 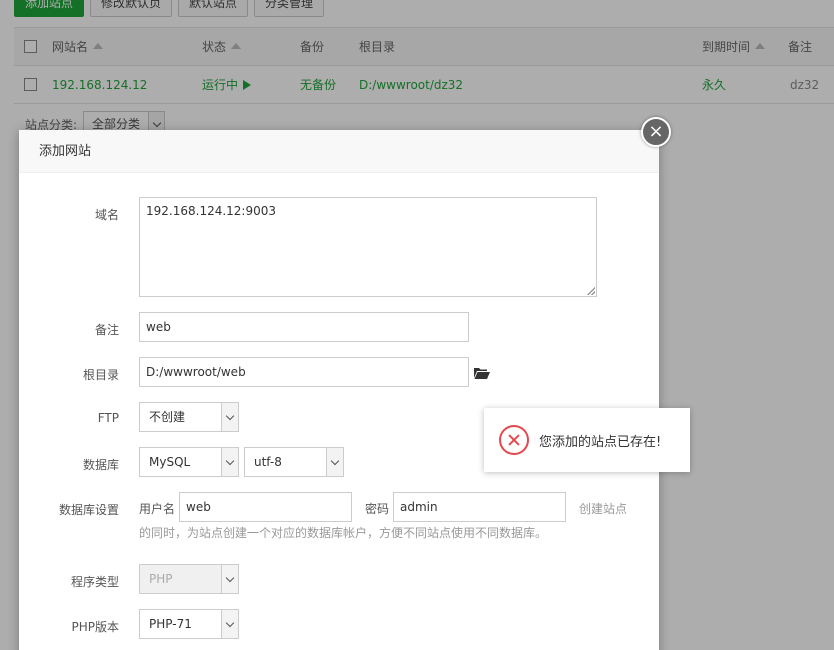 I want to click on db-user-input: web, so click(x=265, y=507).